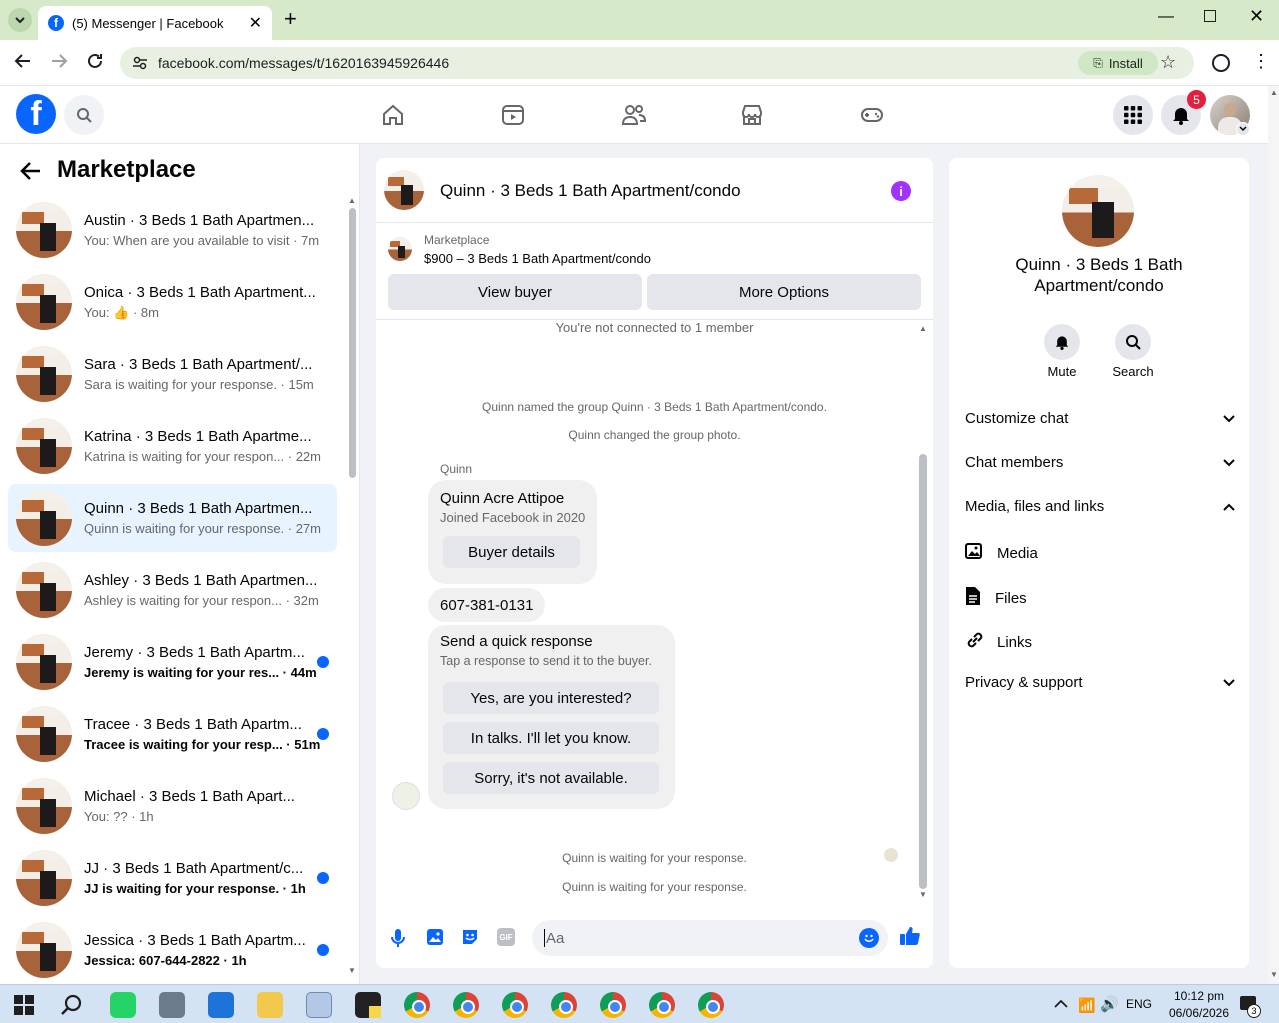 The image size is (1279, 1023). What do you see at coordinates (352, 586) in the screenshot?
I see `left-scrollbar-track: ▲ ▼` at bounding box center [352, 586].